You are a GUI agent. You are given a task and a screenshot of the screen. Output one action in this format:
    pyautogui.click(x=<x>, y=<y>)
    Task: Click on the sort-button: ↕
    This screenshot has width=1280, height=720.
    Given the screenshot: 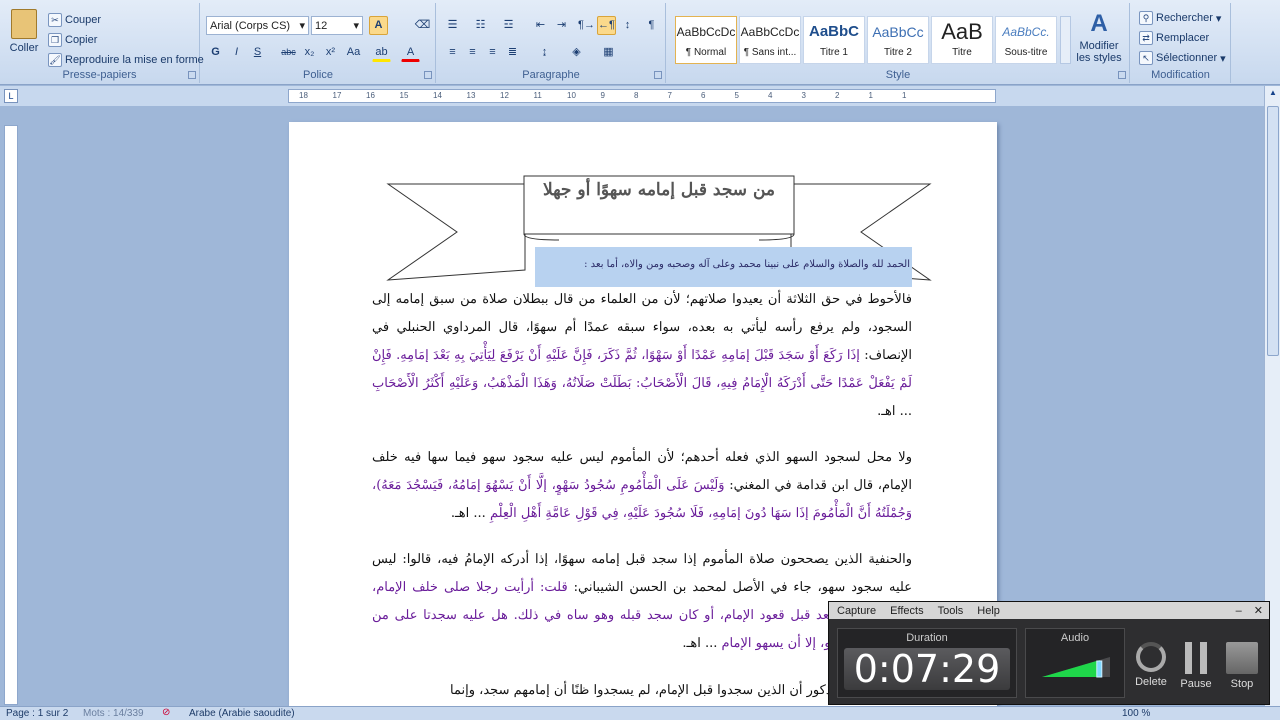 What is the action you would take?
    pyautogui.click(x=627, y=25)
    